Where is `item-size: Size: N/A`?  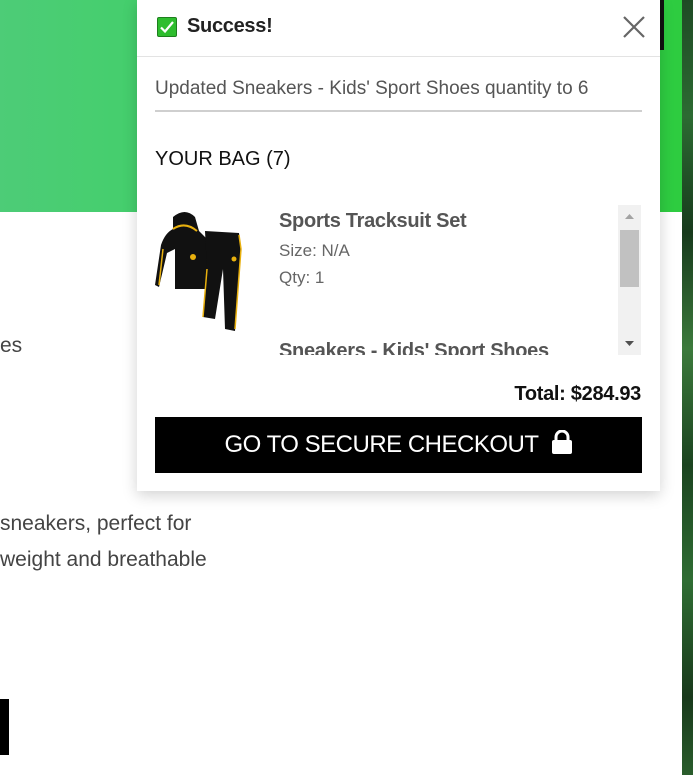
item-size: Size: N/A is located at coordinates (314, 250).